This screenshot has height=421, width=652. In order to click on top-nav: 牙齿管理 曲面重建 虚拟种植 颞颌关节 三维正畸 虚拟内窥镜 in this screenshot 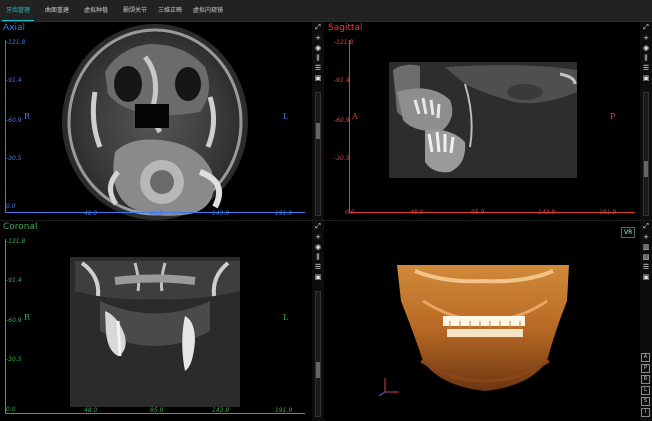, I will do `click(326, 11)`.